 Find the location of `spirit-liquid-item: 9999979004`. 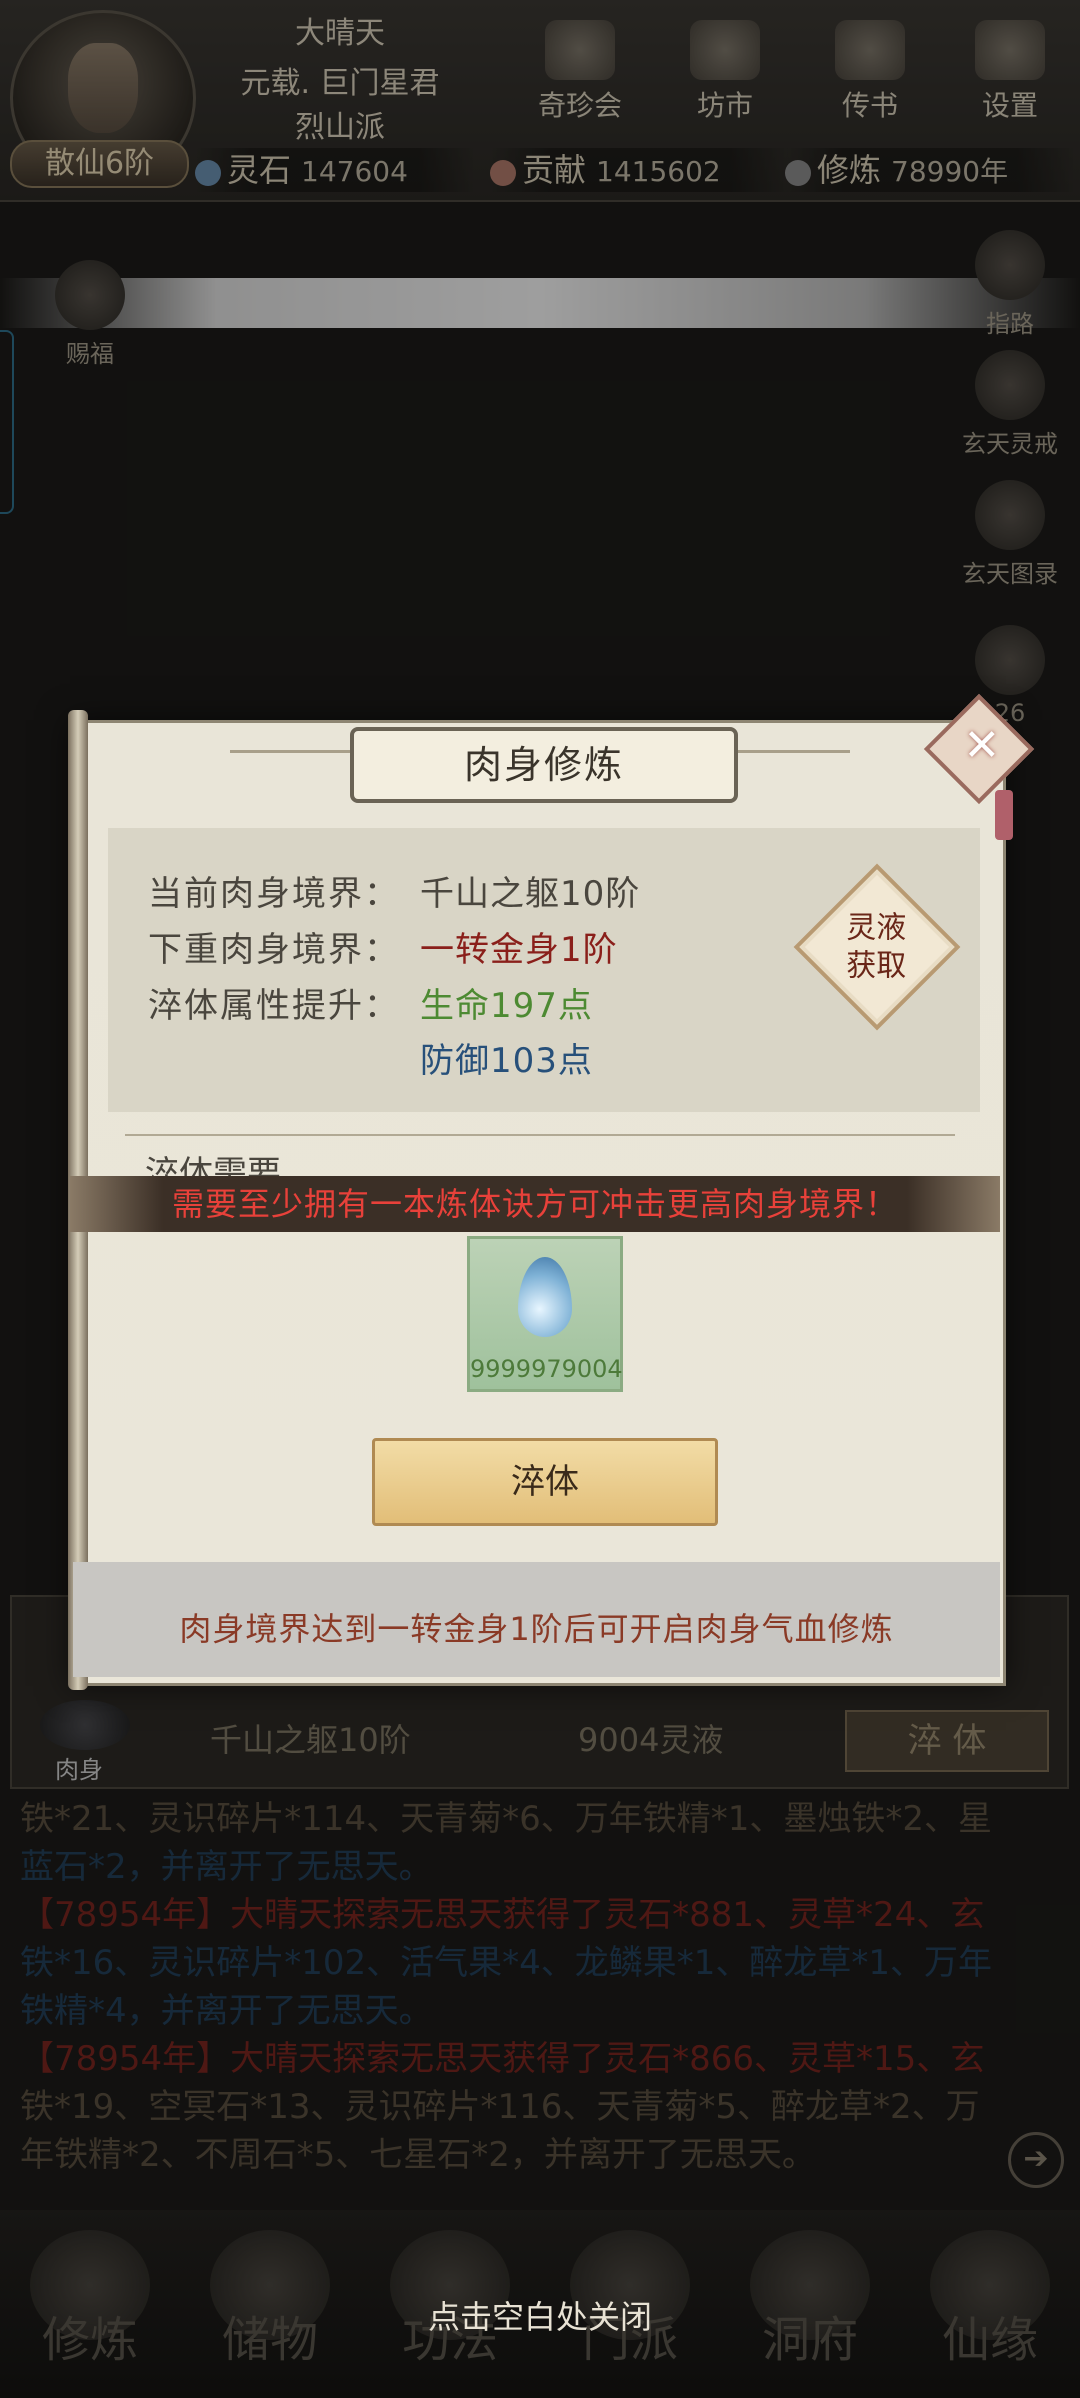

spirit-liquid-item: 9999979004 is located at coordinates (545, 1314).